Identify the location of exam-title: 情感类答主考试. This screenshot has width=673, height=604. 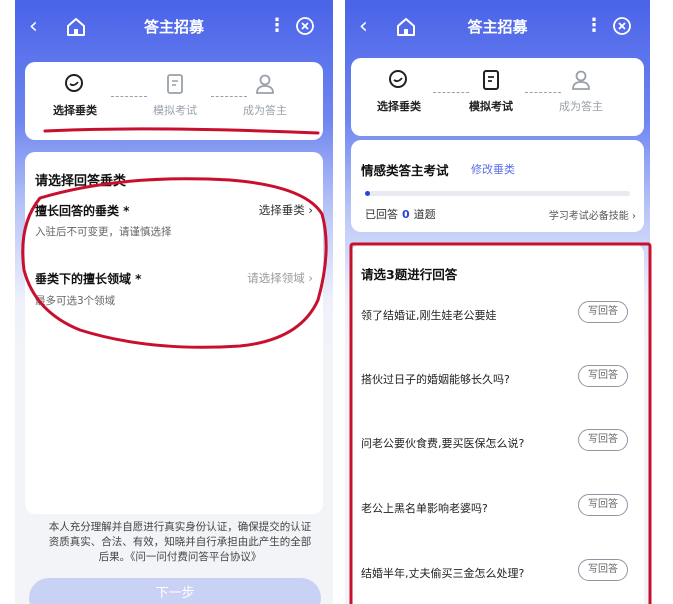
(405, 170).